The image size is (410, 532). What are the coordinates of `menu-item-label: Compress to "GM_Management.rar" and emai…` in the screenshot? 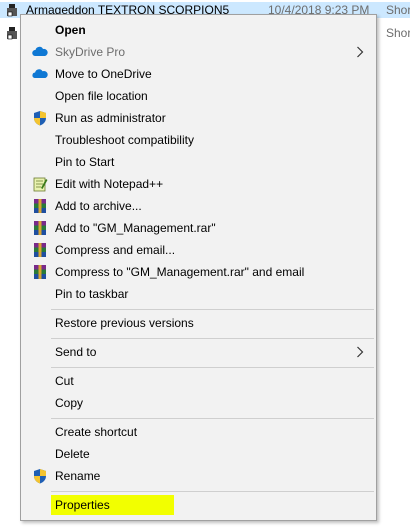 It's located at (180, 272).